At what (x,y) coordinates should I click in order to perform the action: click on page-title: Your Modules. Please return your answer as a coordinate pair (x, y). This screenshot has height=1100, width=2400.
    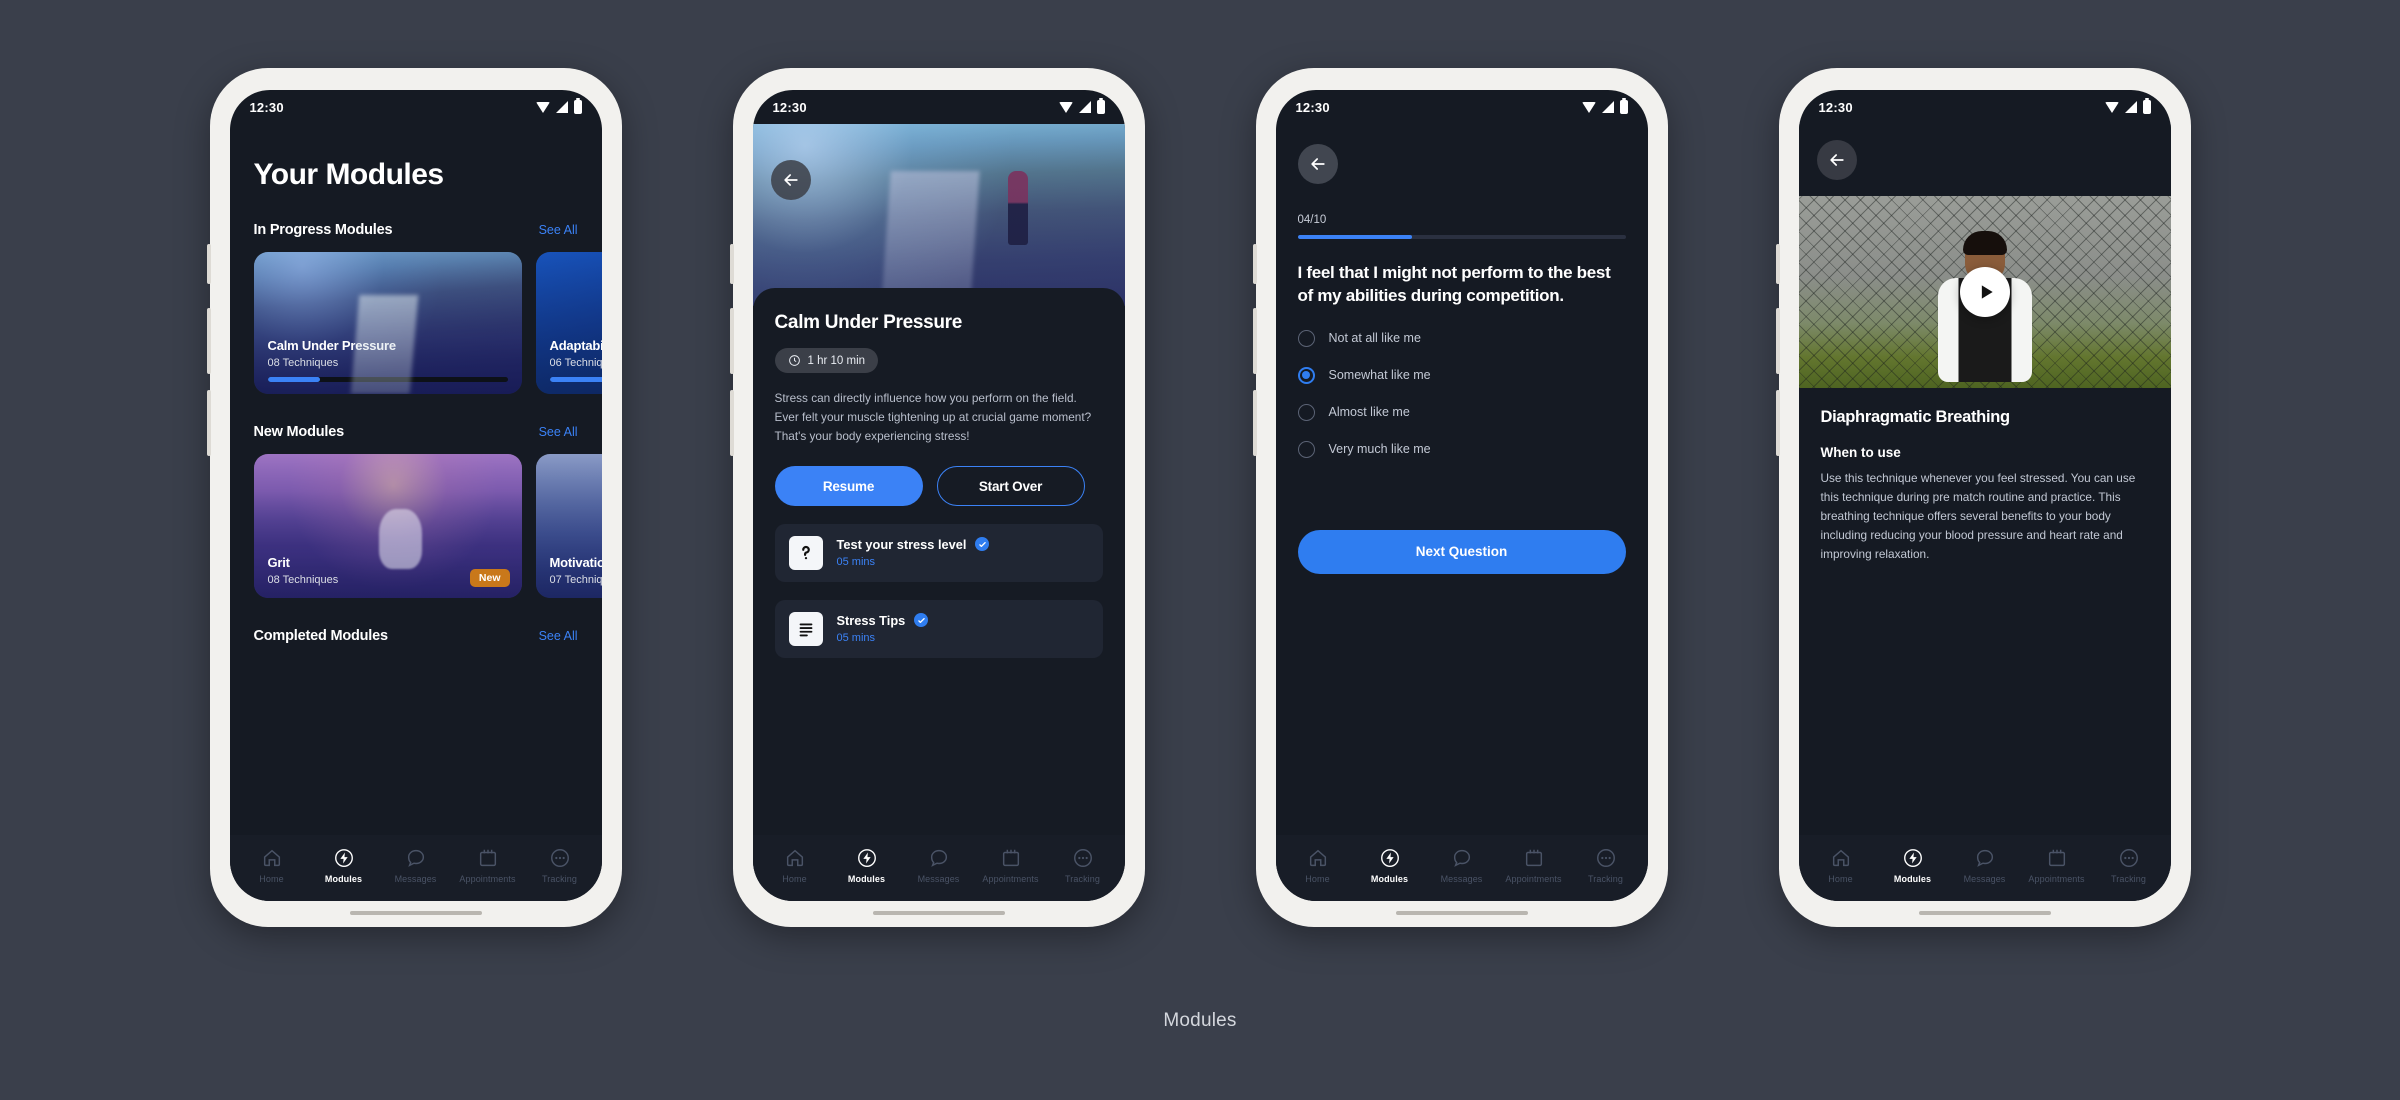
    Looking at the image, I should click on (349, 174).